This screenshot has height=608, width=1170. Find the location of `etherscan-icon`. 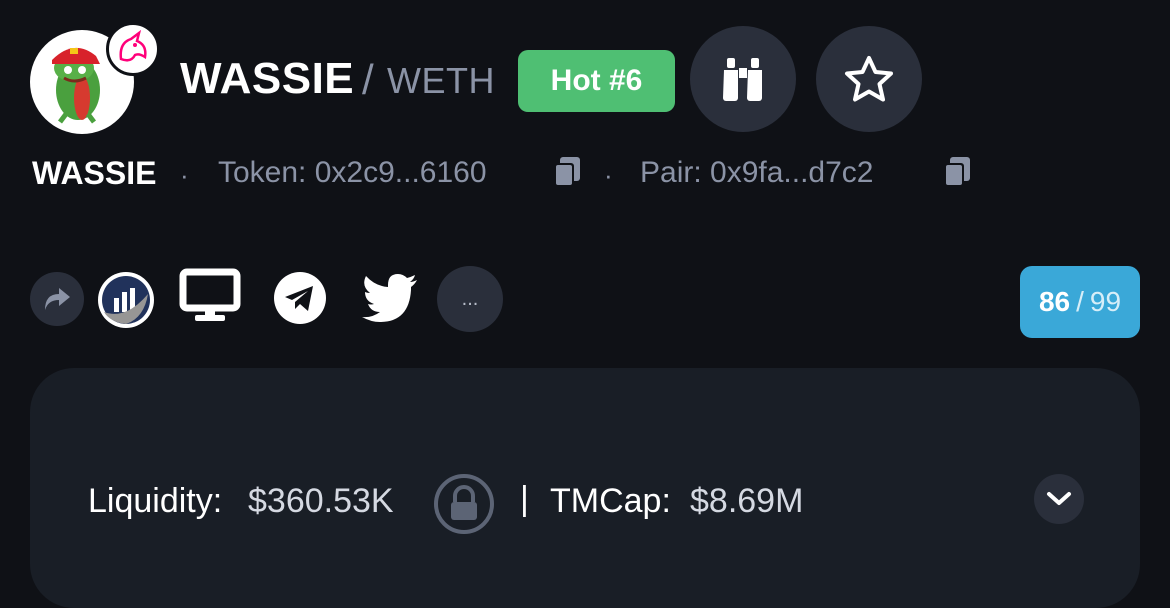

etherscan-icon is located at coordinates (126, 300).